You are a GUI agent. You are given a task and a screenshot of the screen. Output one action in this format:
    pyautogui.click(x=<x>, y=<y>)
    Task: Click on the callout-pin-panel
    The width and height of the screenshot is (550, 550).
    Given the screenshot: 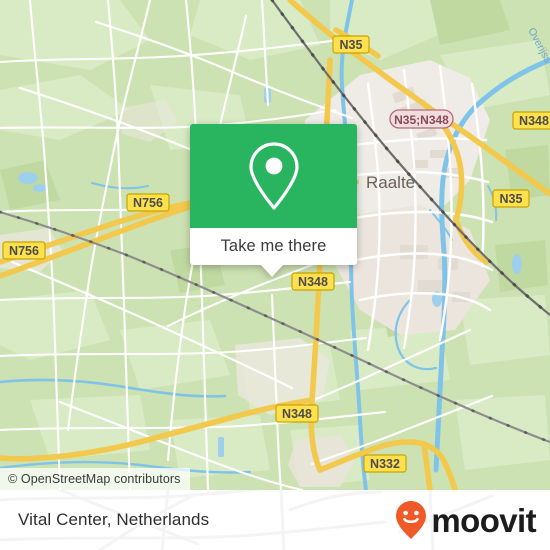 What is the action you would take?
    pyautogui.click(x=273, y=176)
    